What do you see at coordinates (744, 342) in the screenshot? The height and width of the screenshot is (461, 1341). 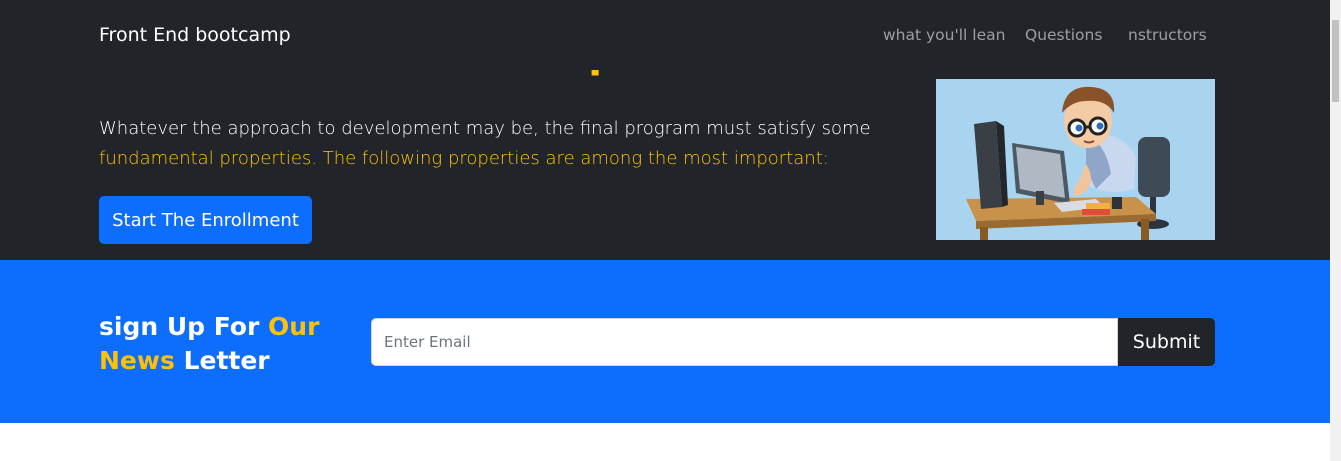 I see `email-input` at bounding box center [744, 342].